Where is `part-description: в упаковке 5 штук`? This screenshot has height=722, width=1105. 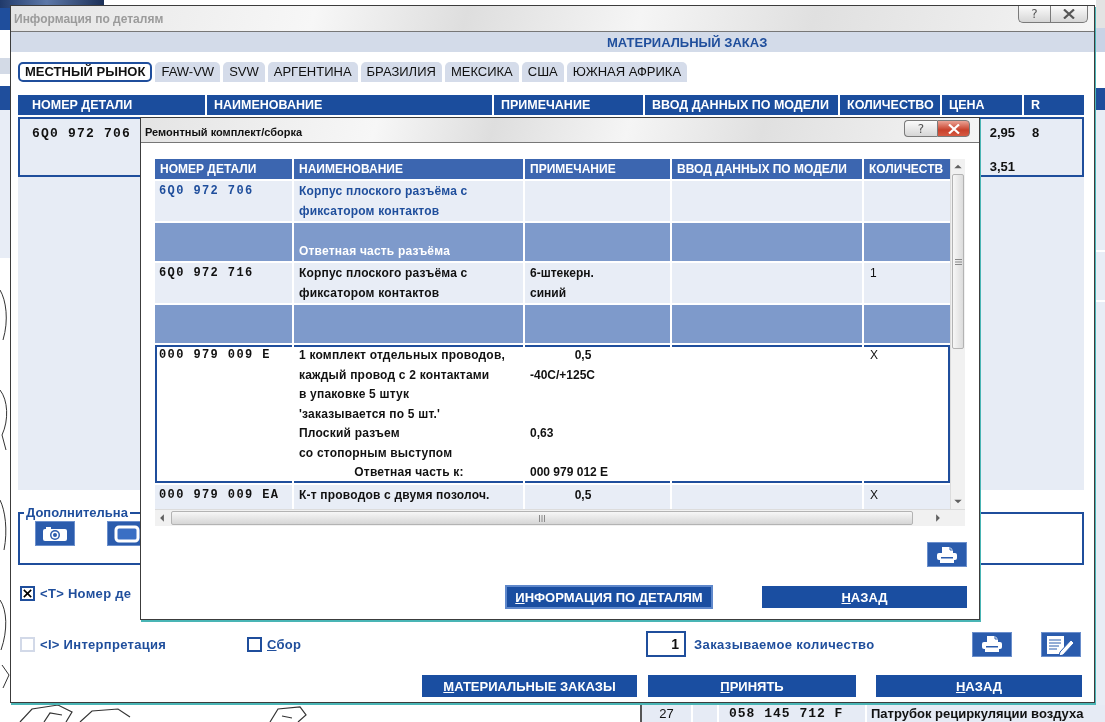
part-description: в упаковке 5 штук is located at coordinates (354, 394).